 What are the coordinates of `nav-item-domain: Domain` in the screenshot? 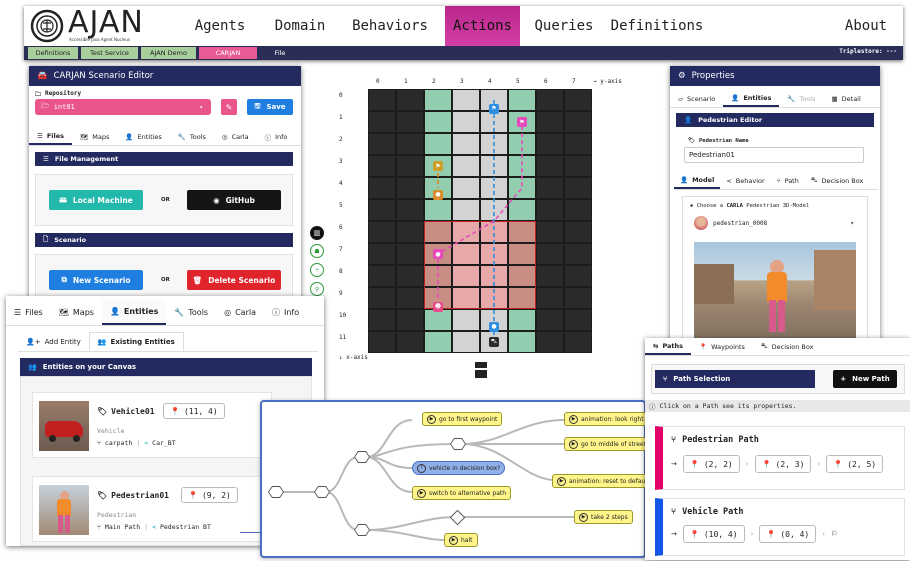 It's located at (300, 26).